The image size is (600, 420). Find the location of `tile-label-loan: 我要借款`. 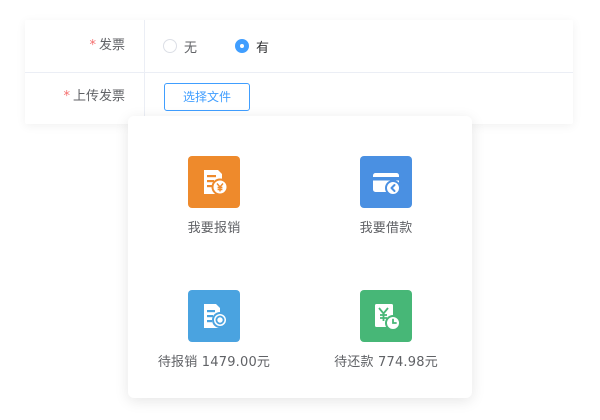

tile-label-loan: 我要借款 is located at coordinates (386, 228).